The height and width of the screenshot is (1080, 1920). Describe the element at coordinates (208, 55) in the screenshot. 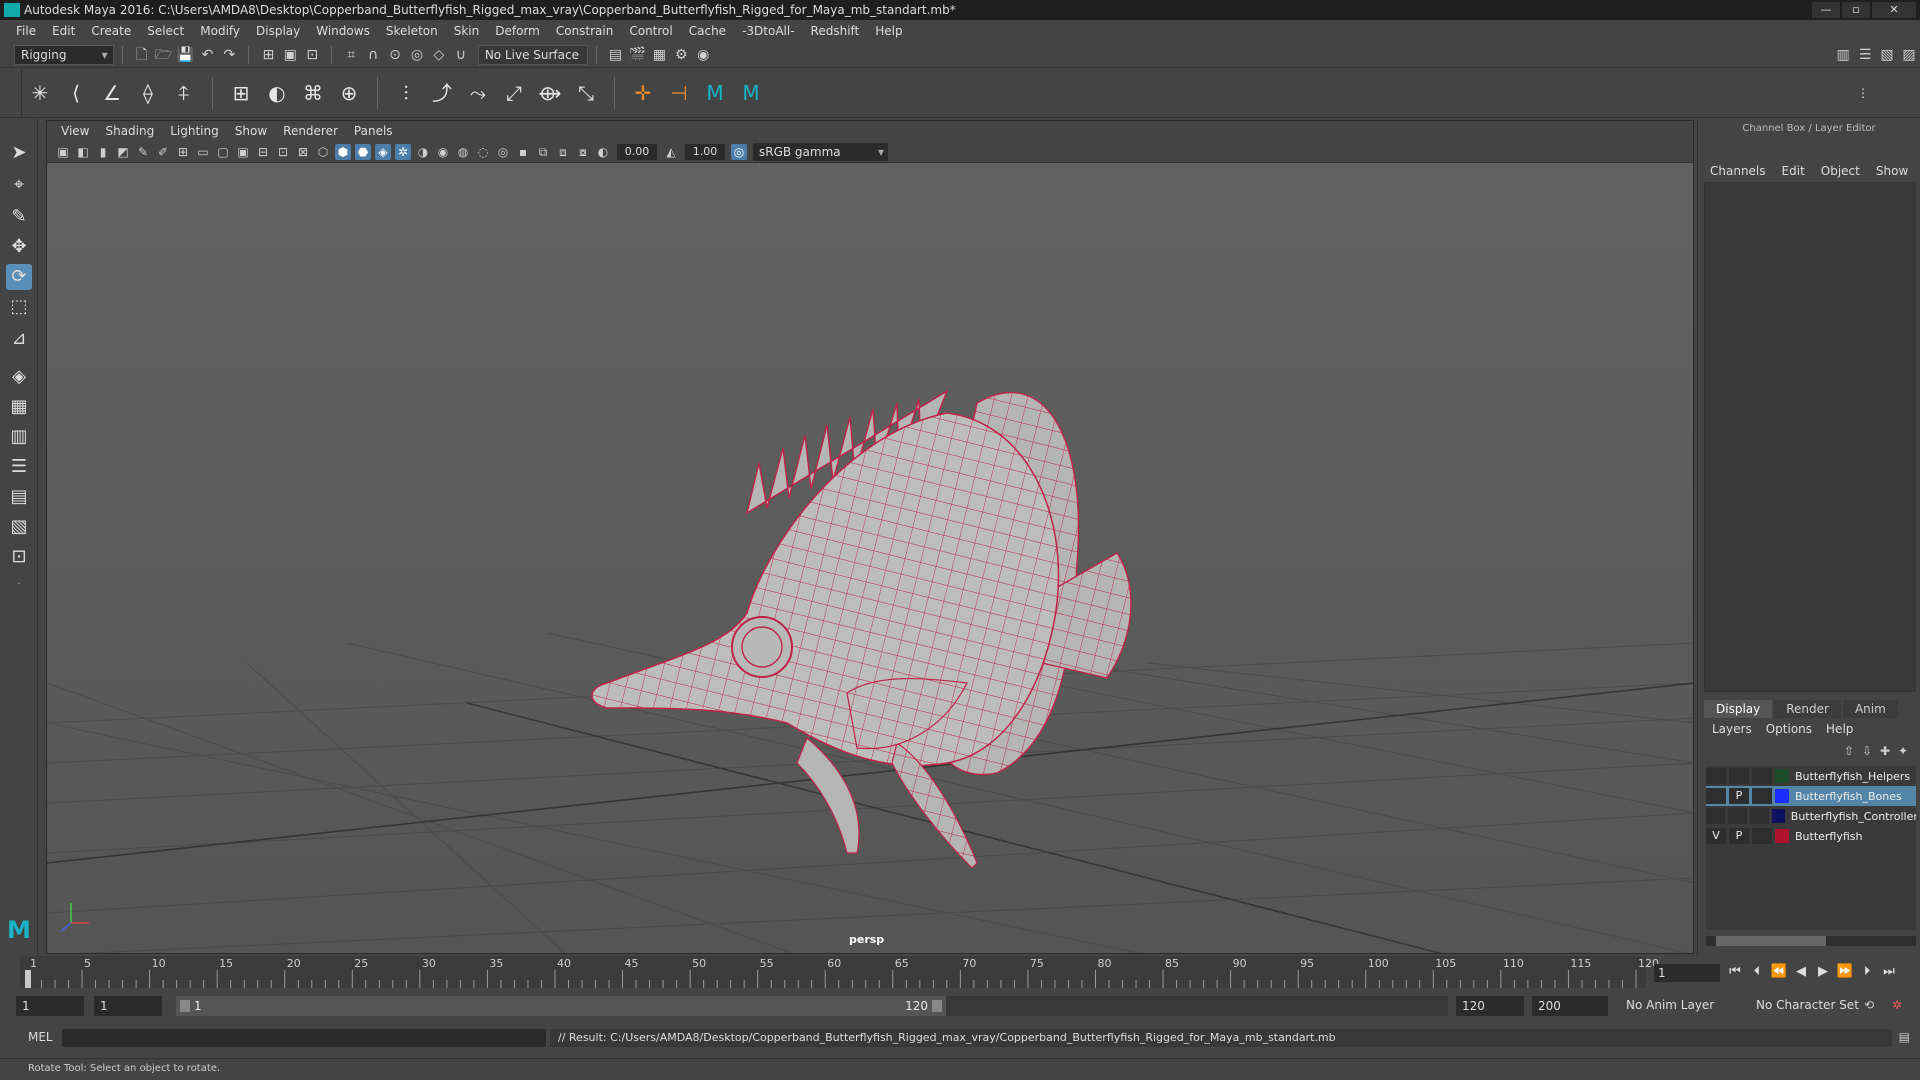

I see `undo-icon: ↶` at that location.